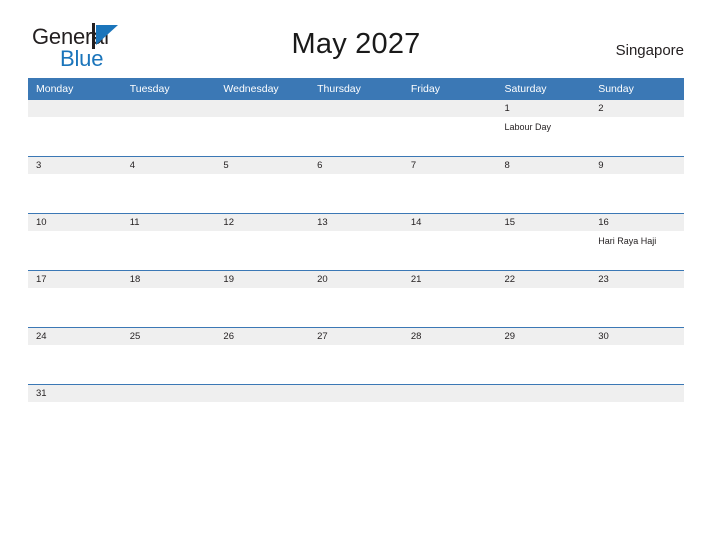 The width and height of the screenshot is (712, 550). I want to click on calendar-day-cell: 8, so click(543, 185).